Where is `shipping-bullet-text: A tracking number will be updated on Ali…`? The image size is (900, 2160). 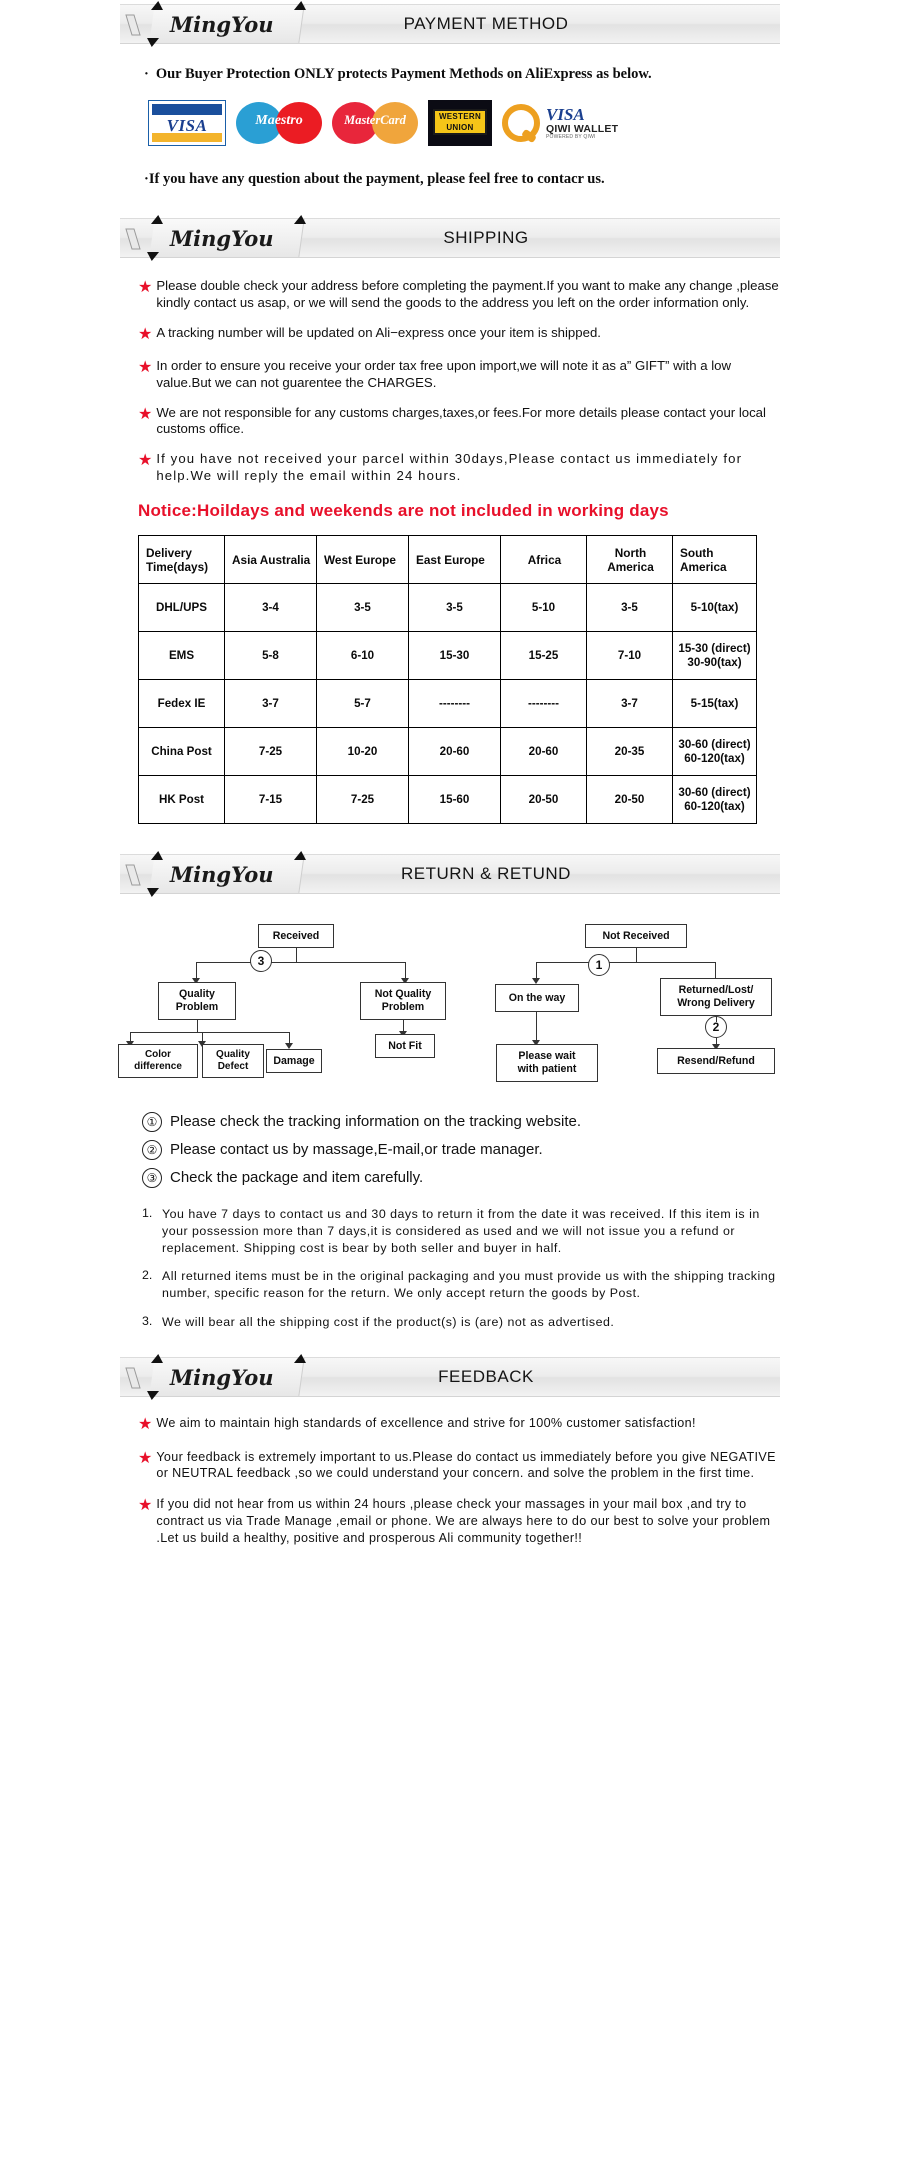
shipping-bullet-text: A tracking number will be updated on Ali… is located at coordinates (378, 332).